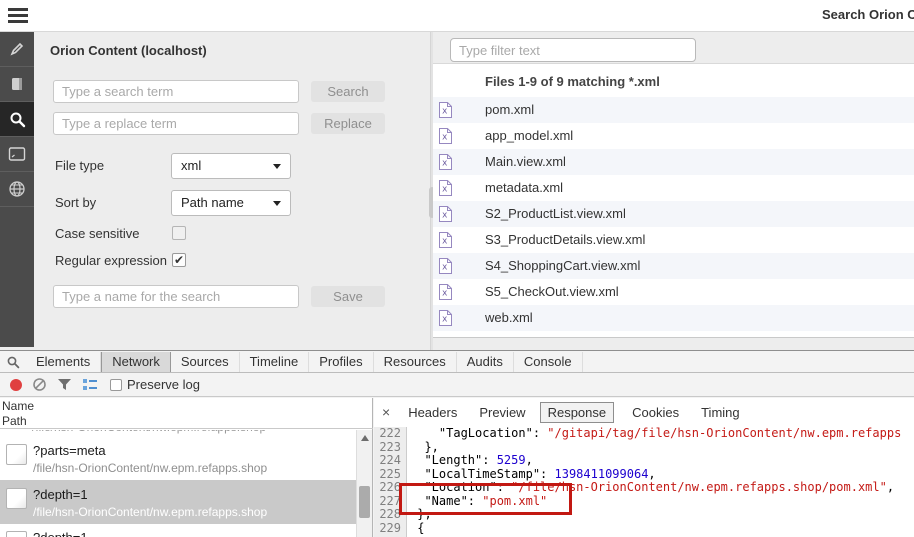  I want to click on tab-audits: Audits, so click(485, 362).